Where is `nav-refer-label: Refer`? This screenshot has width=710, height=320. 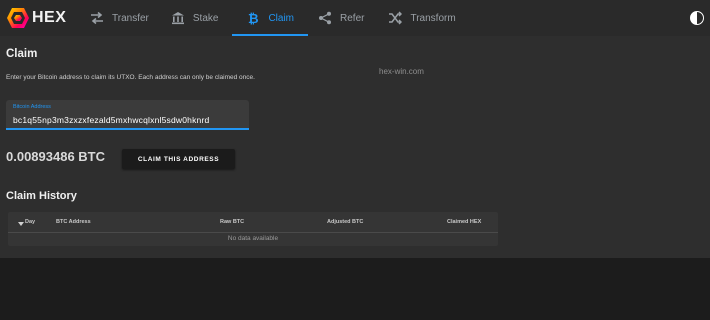
nav-refer-label: Refer is located at coordinates (352, 18).